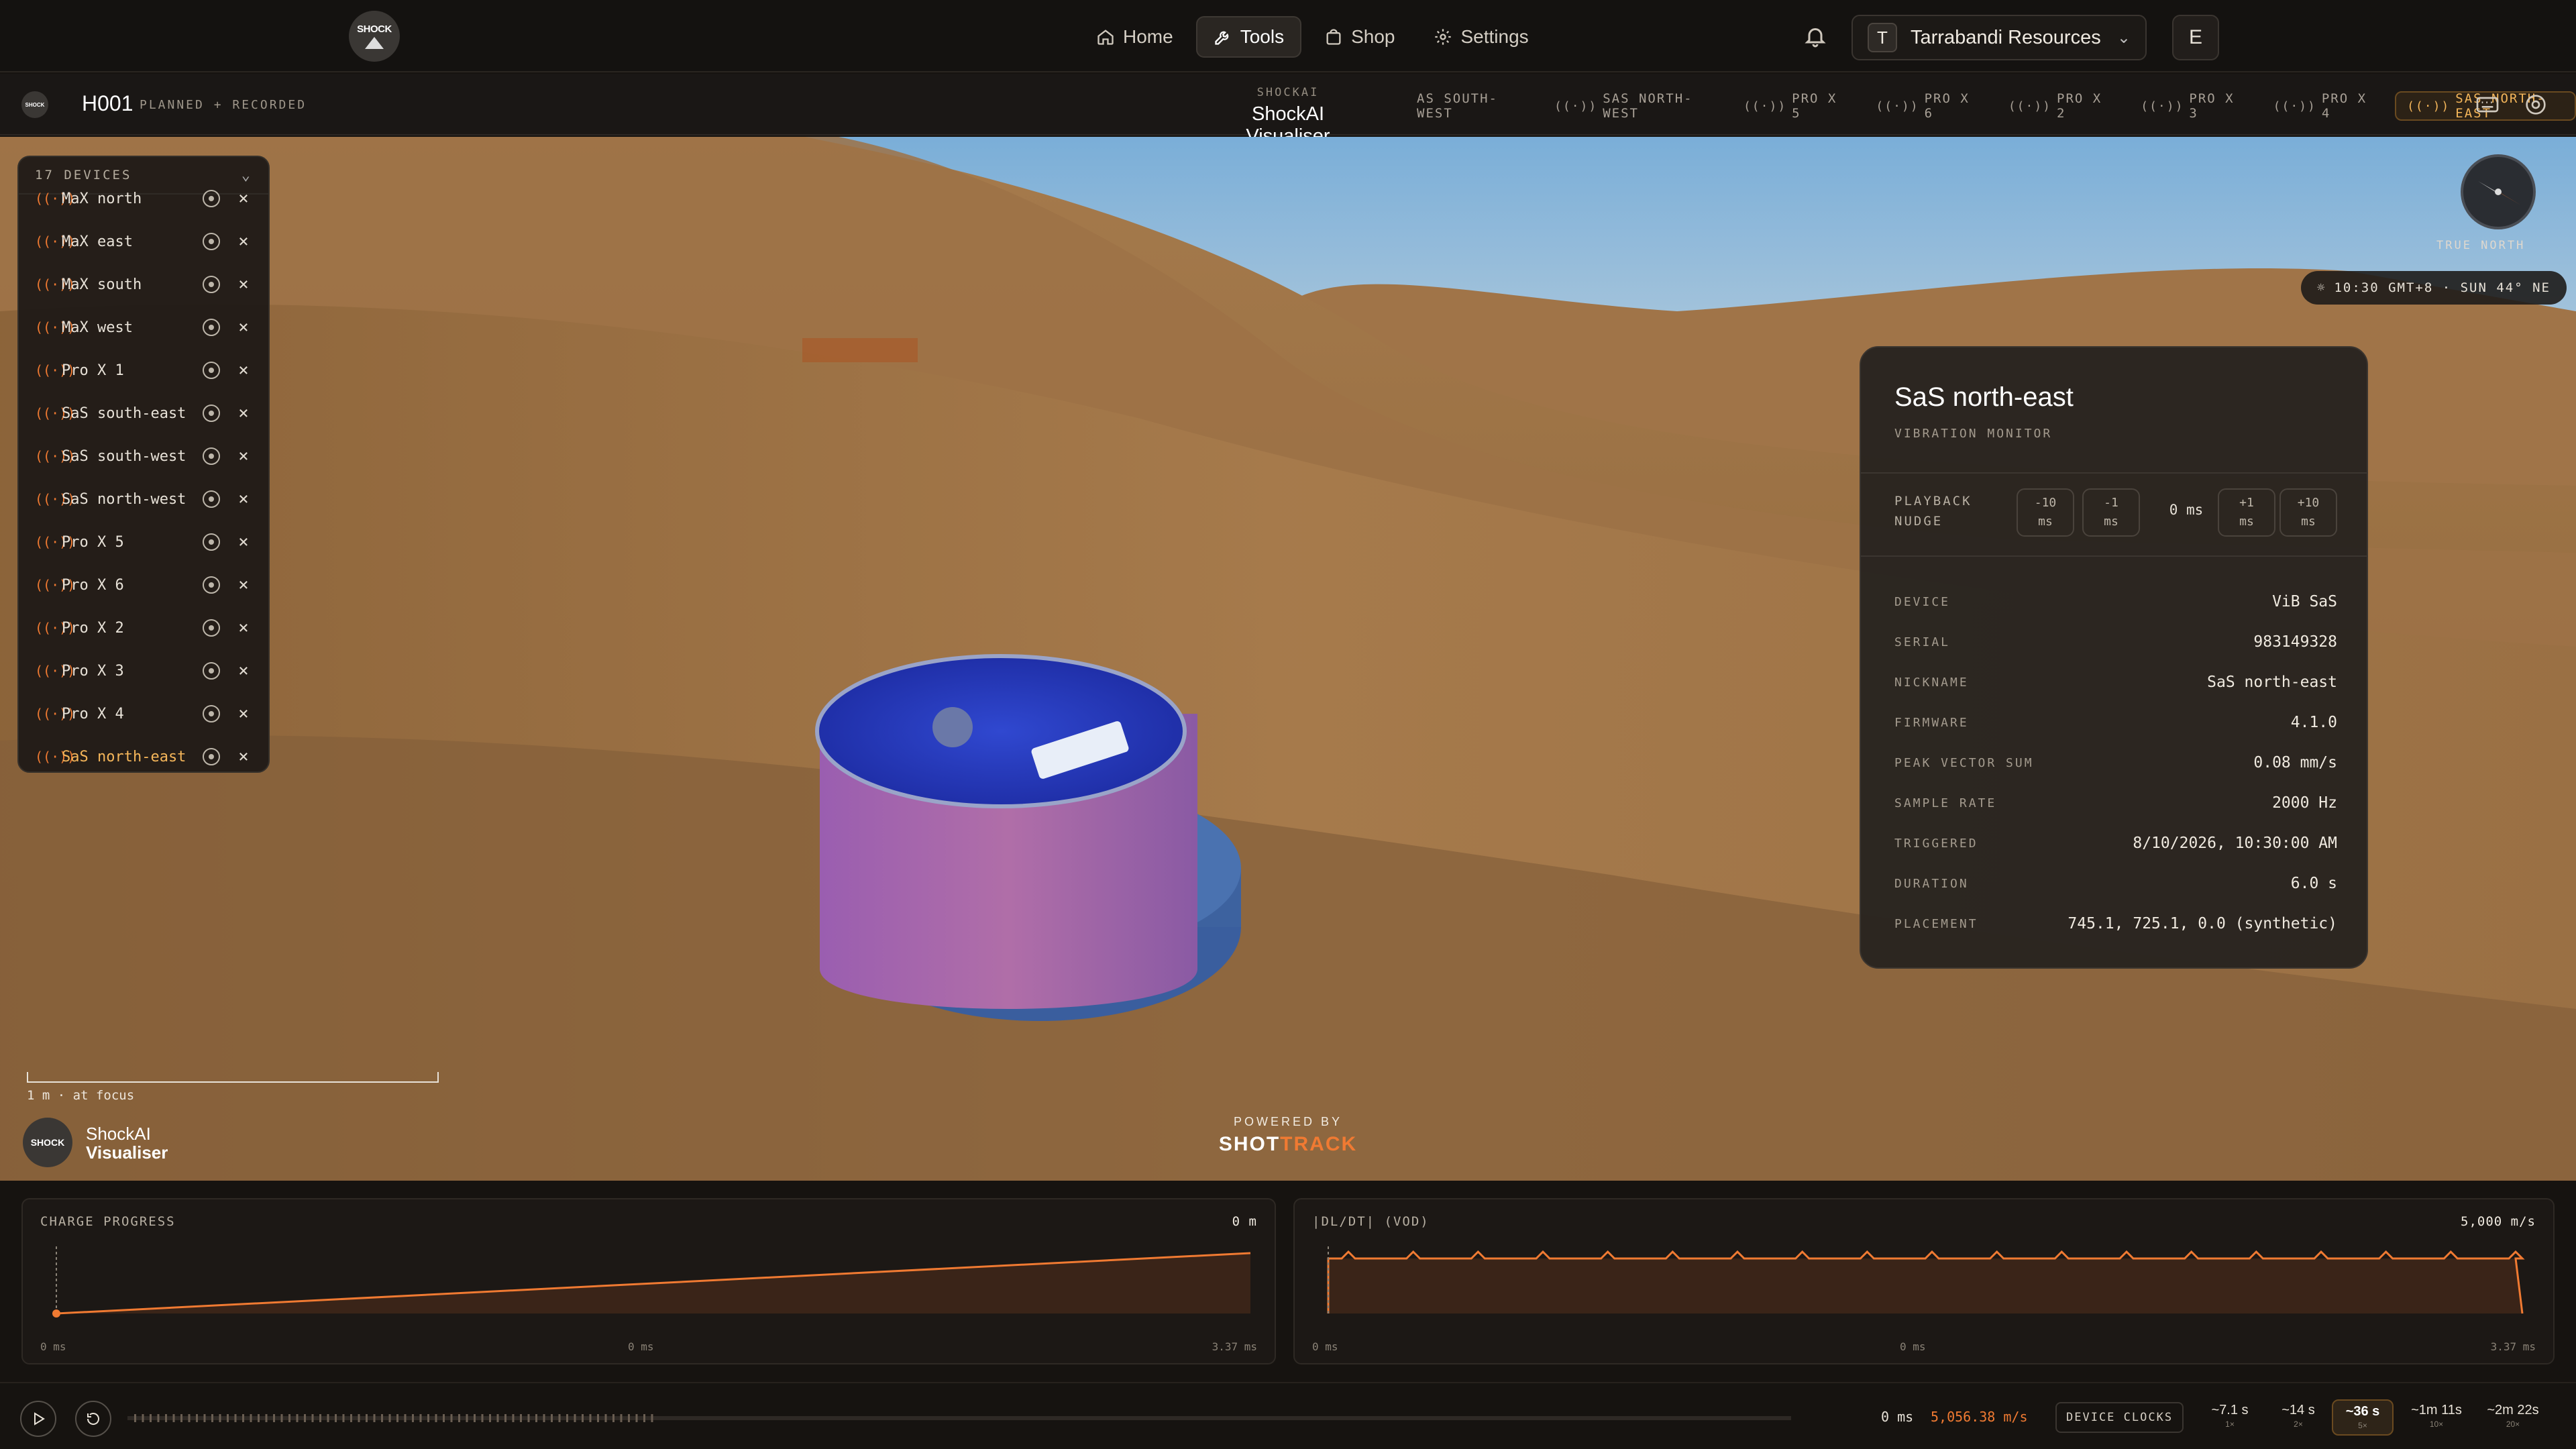  Describe the element at coordinates (143, 753) in the screenshot. I see `device-row-active: ((·)) SaS north-east ×` at that location.